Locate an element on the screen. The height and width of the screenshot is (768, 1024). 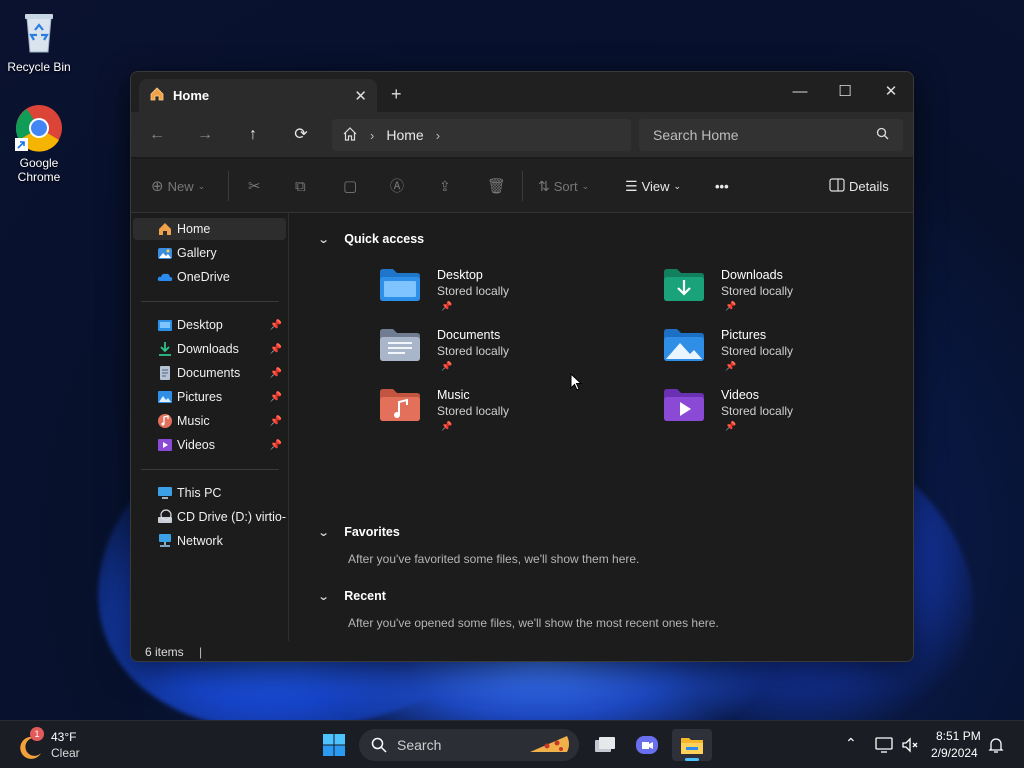
network-status-icon is located at coordinates (884, 745).